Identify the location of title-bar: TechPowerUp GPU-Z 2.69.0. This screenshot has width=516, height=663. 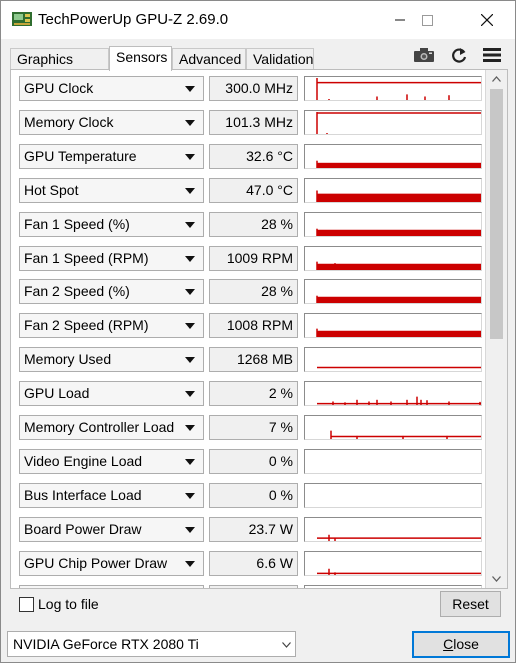
(258, 20).